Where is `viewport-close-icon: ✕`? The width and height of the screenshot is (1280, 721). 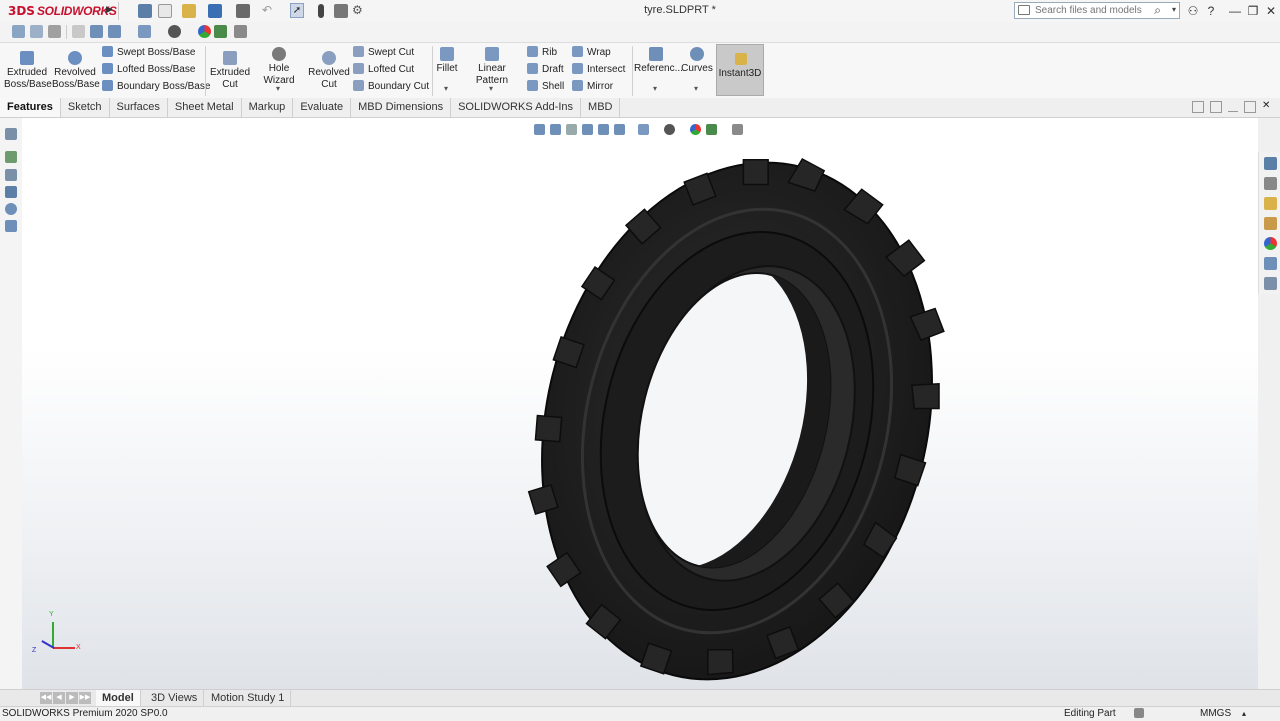
viewport-close-icon: ✕ is located at coordinates (1267, 106).